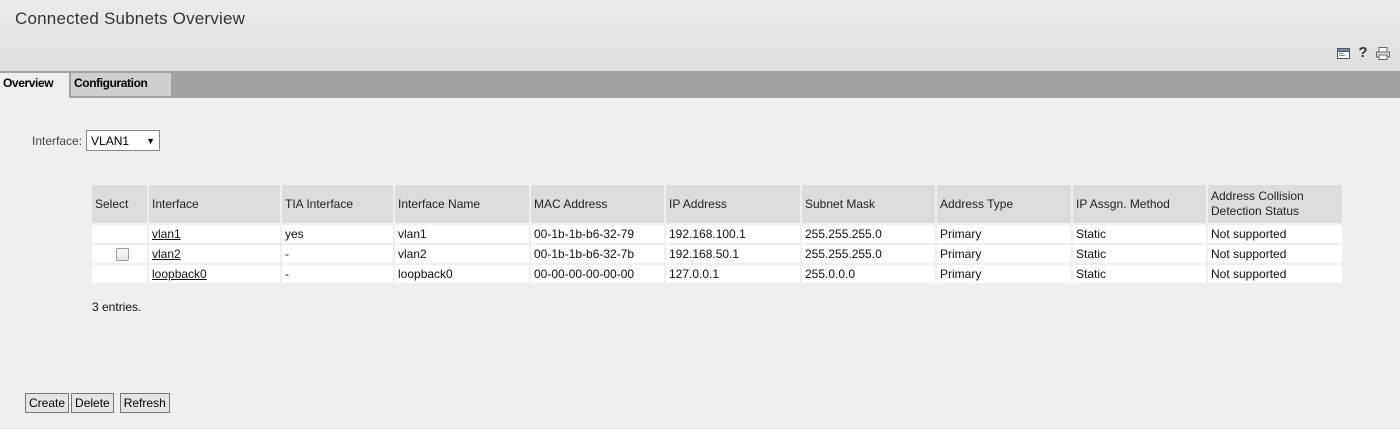 Image resolution: width=1400 pixels, height=429 pixels. What do you see at coordinates (462, 274) in the screenshot?
I see `interface-name-cell: loopback0` at bounding box center [462, 274].